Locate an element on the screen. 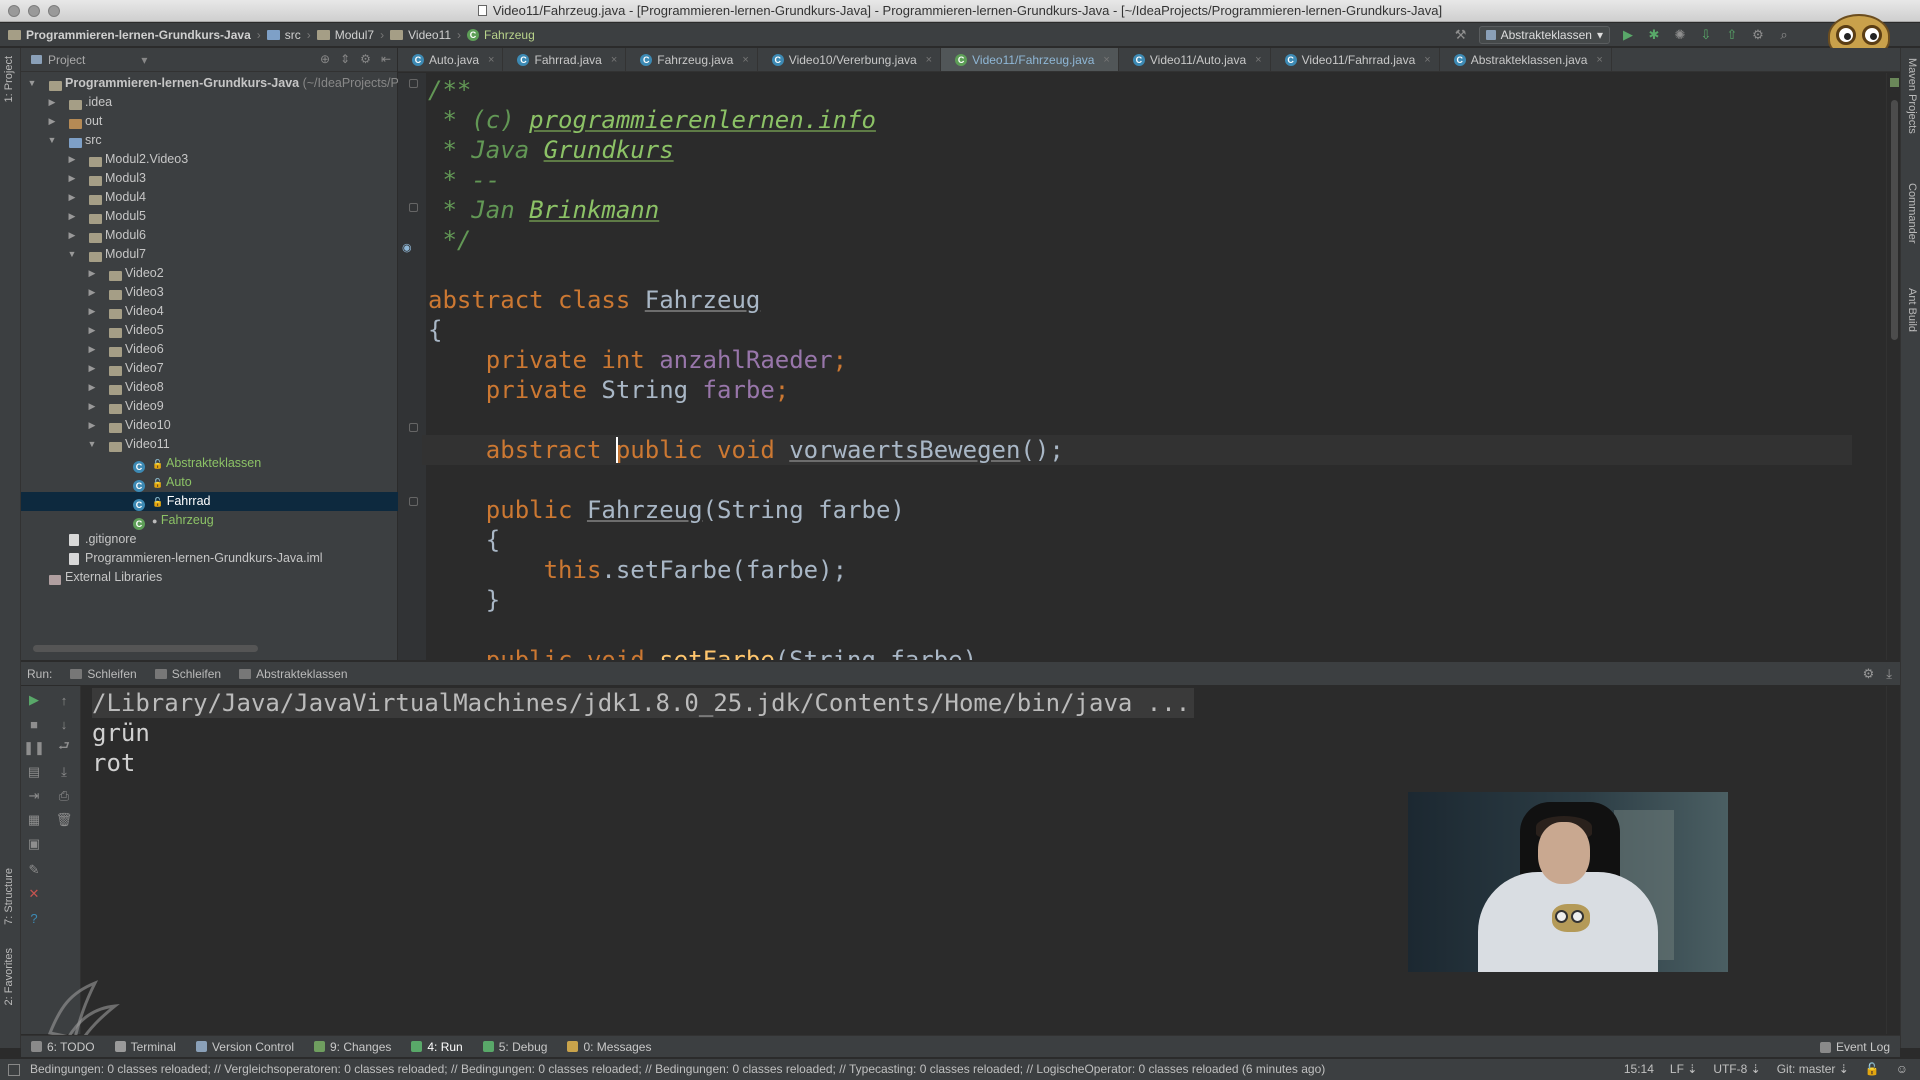  down-arrow-icon: ↓ is located at coordinates (64, 724).